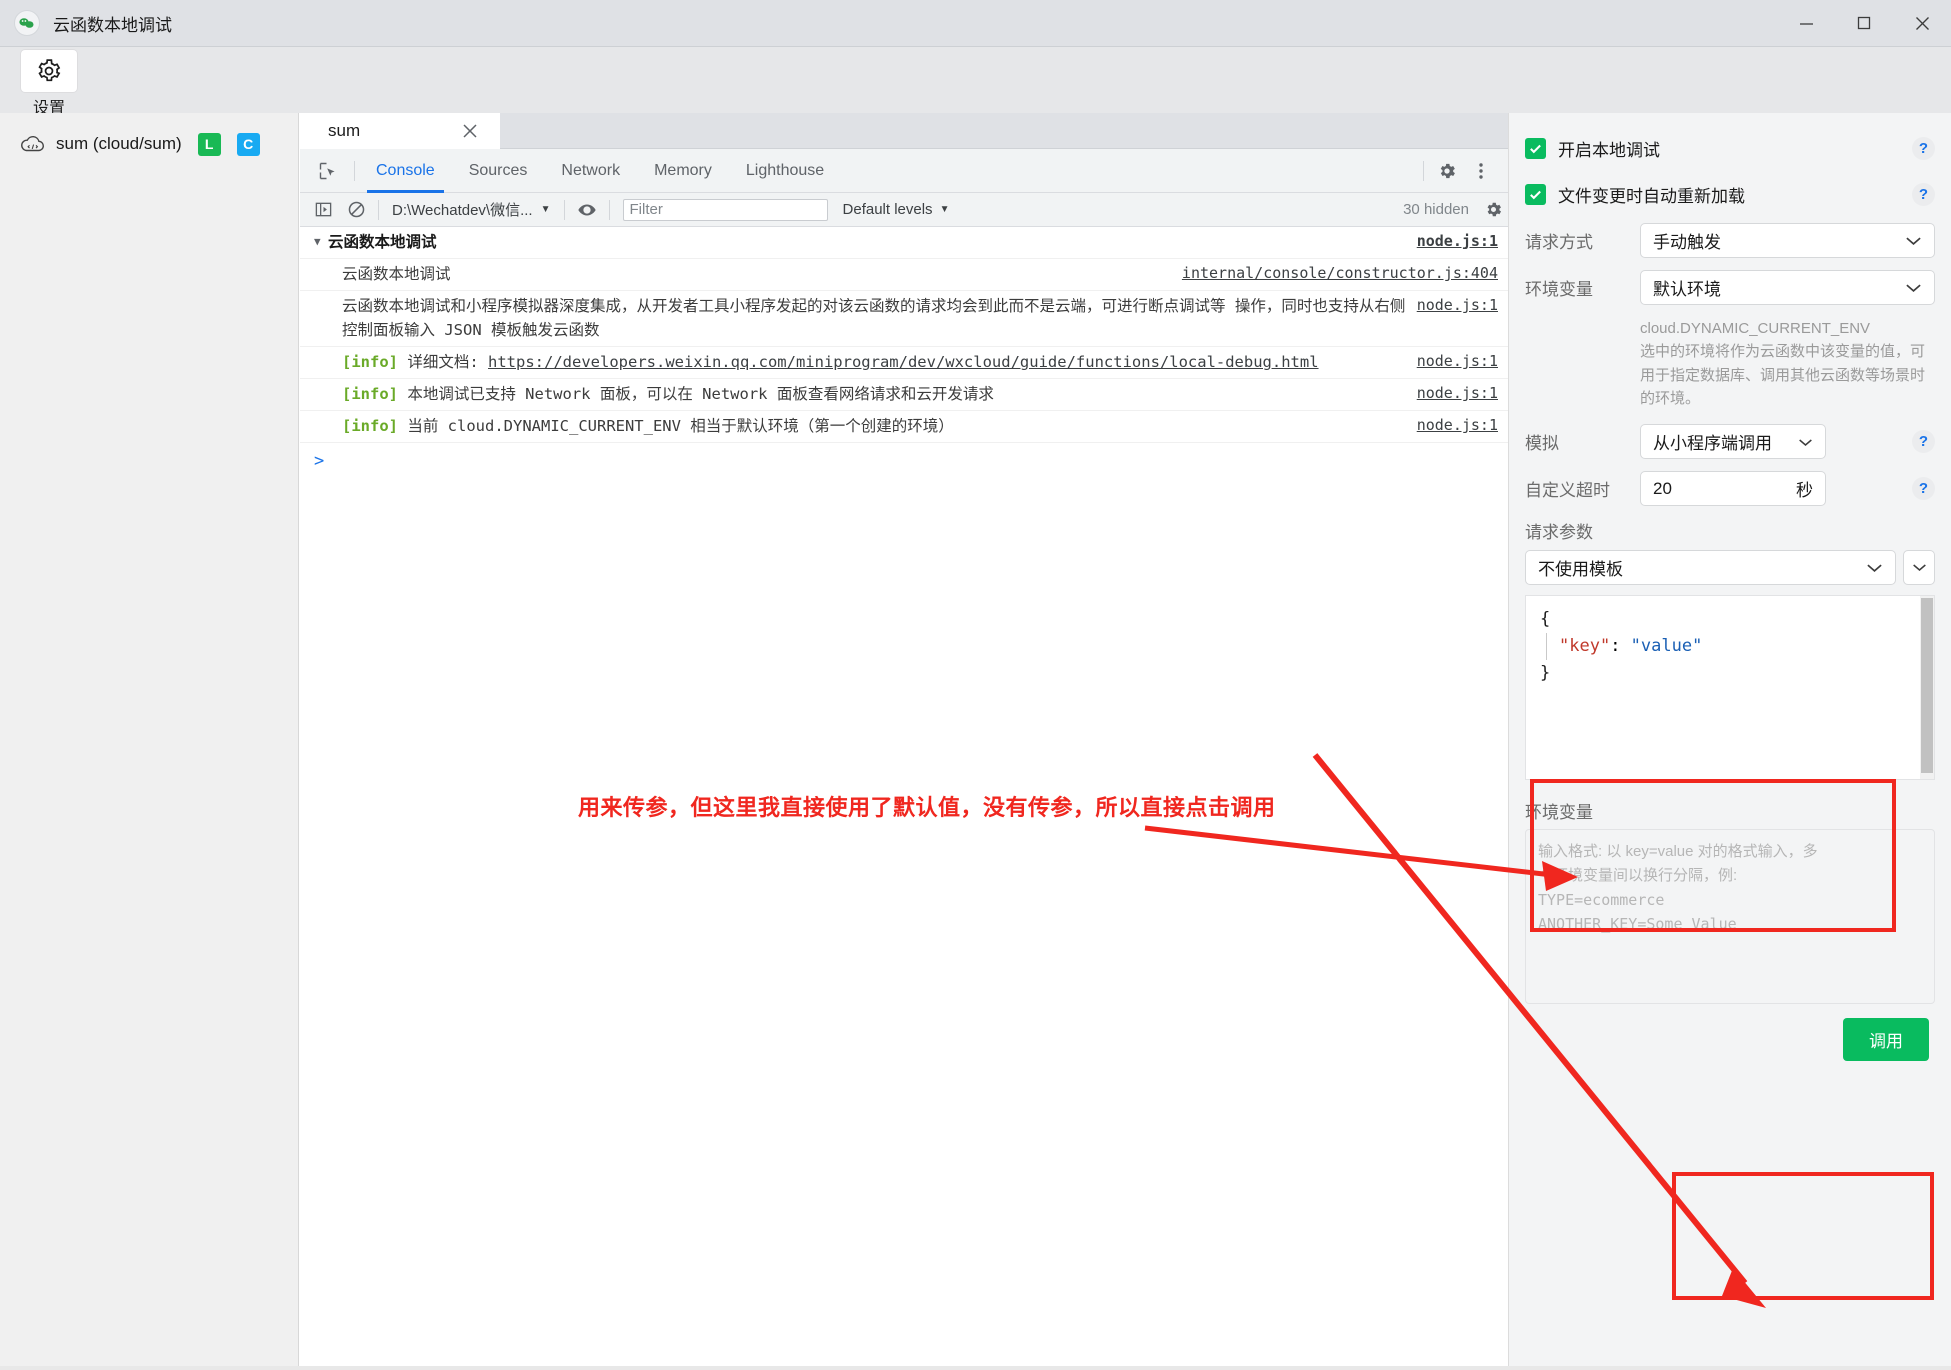  I want to click on json-line-open: {, so click(1545, 619).